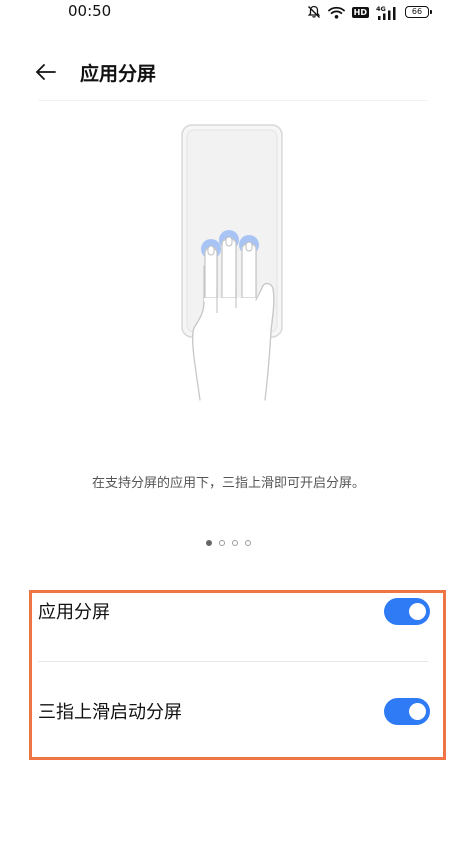  What do you see at coordinates (228, 543) in the screenshot?
I see `page-indicator` at bounding box center [228, 543].